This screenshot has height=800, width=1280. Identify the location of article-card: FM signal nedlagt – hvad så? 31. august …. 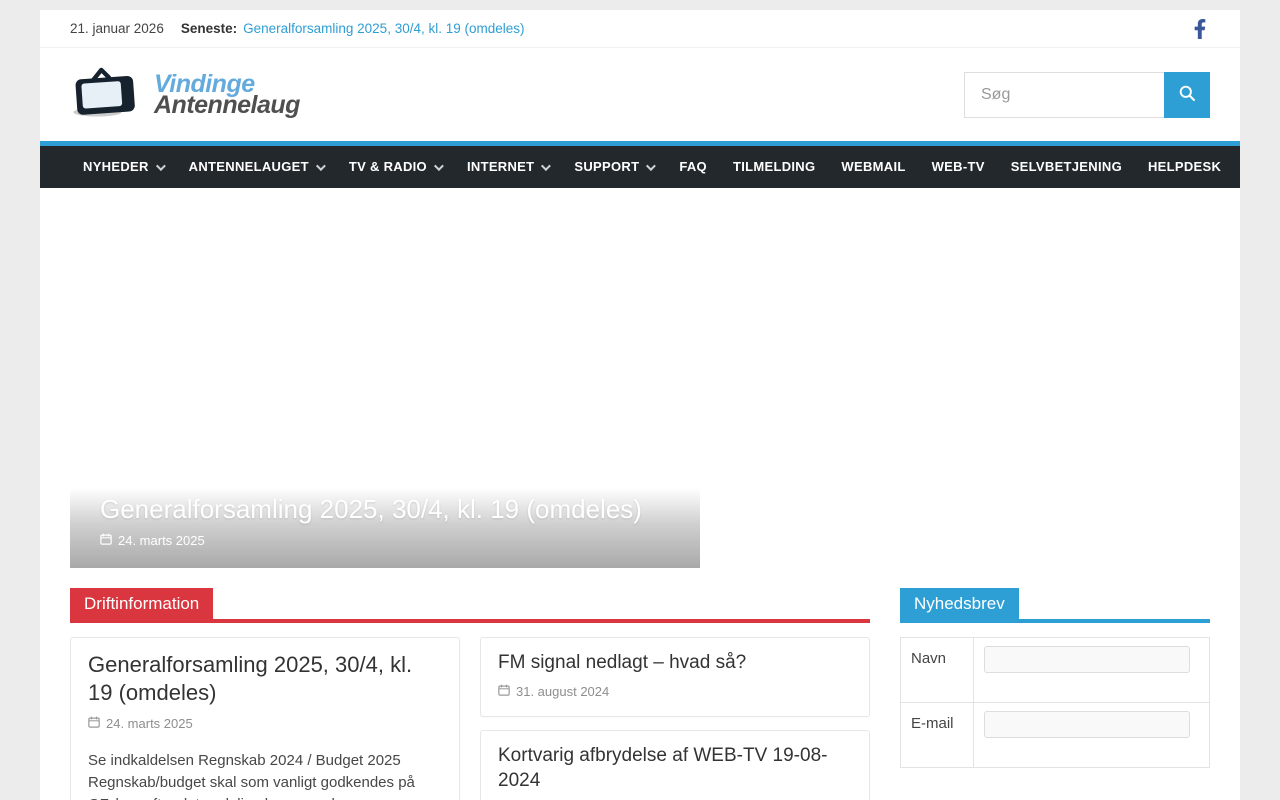
(675, 677).